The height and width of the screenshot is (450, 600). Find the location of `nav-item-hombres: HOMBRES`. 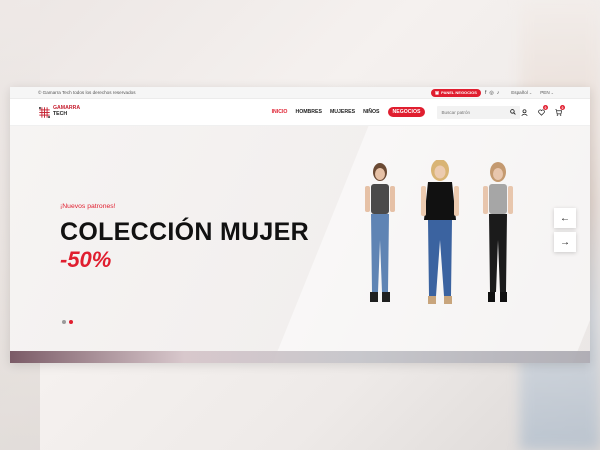

nav-item-hombres: HOMBRES is located at coordinates (308, 112).